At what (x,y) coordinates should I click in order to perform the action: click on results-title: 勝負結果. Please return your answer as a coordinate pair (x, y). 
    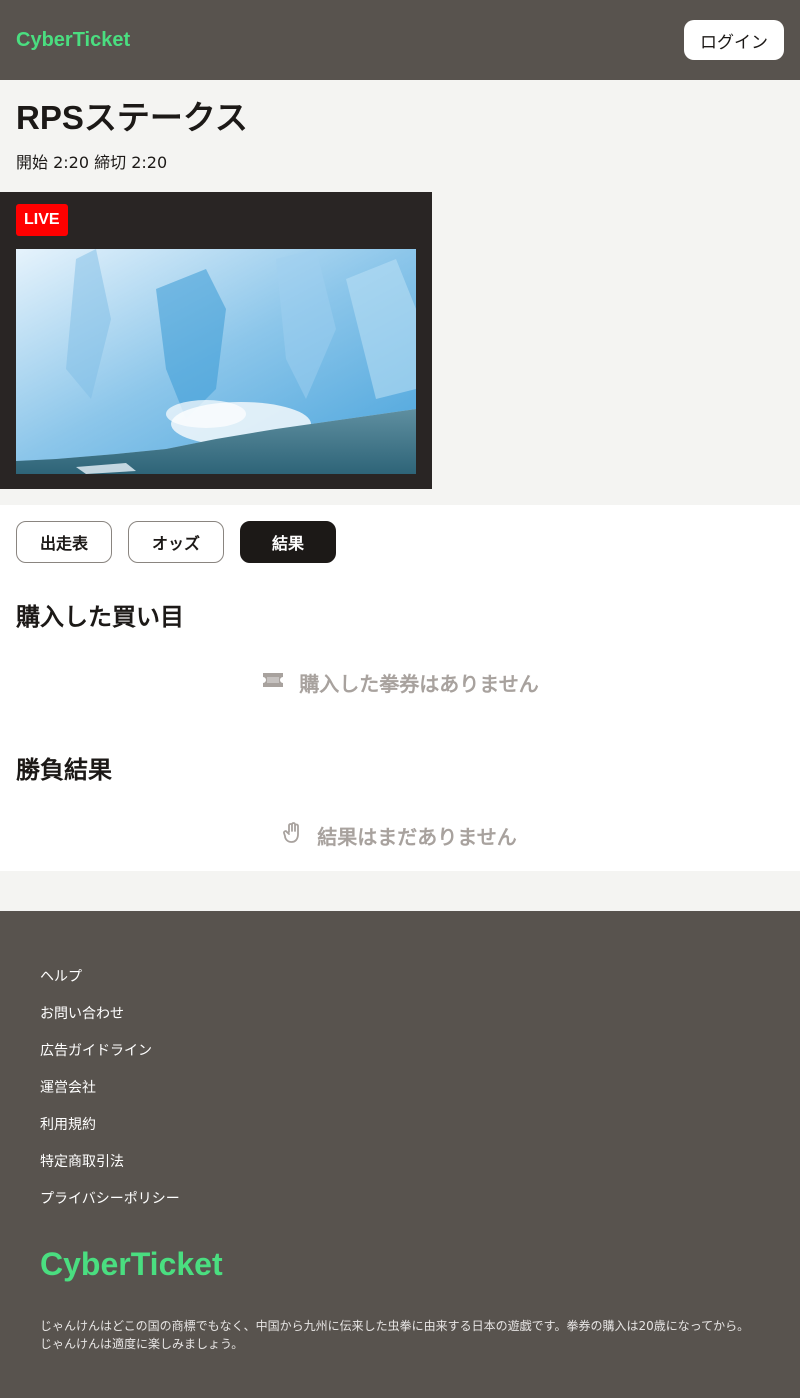
    Looking at the image, I should click on (64, 770).